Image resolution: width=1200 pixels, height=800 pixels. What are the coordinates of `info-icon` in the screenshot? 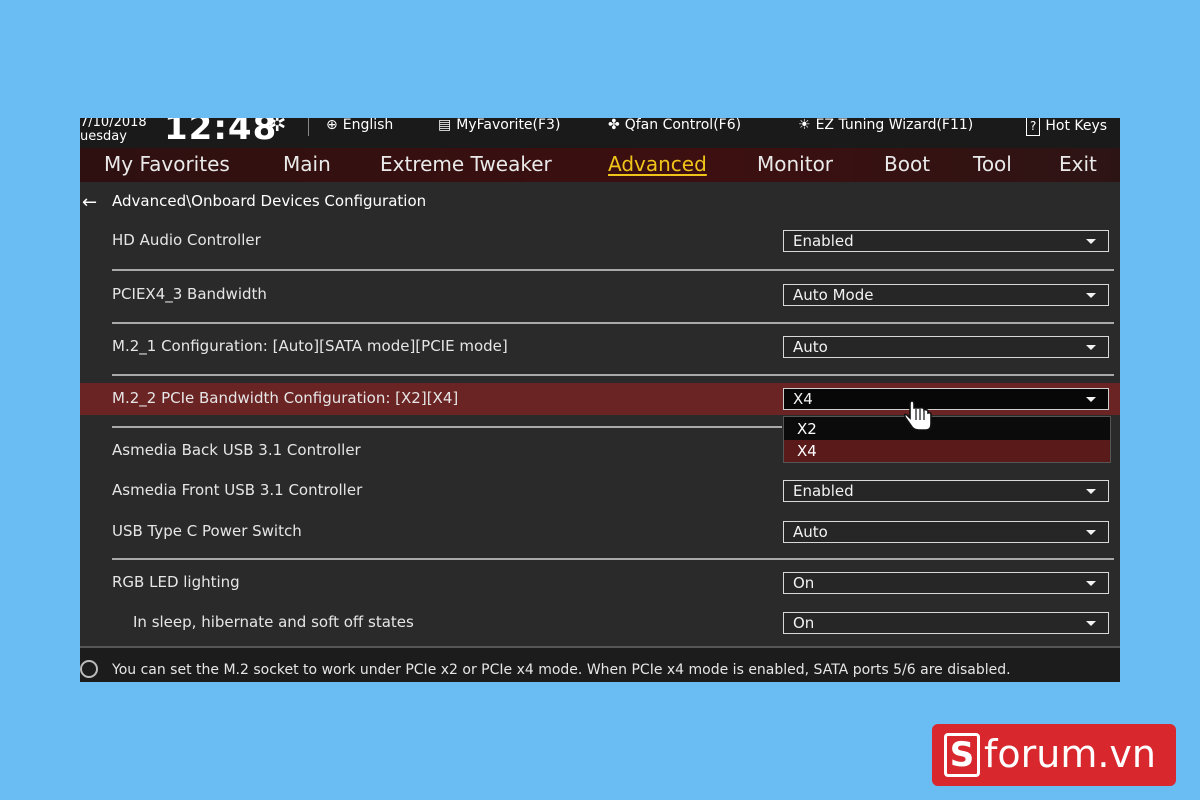 It's located at (89, 669).